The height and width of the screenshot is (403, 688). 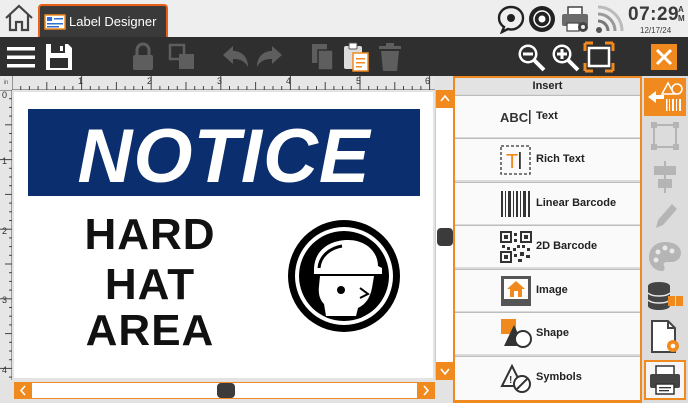 I want to click on print-button, so click(x=665, y=380).